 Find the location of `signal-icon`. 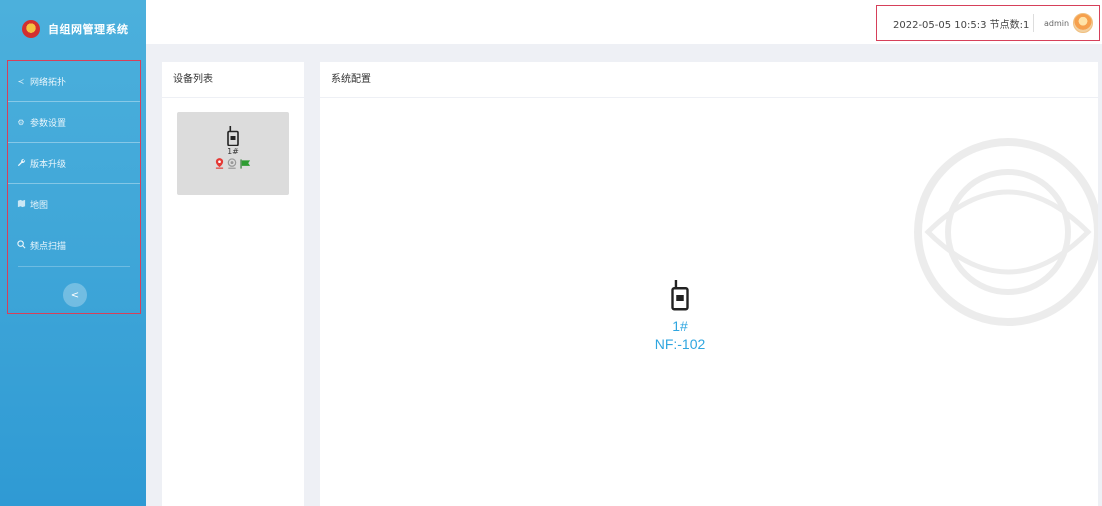

signal-icon is located at coordinates (232, 163).